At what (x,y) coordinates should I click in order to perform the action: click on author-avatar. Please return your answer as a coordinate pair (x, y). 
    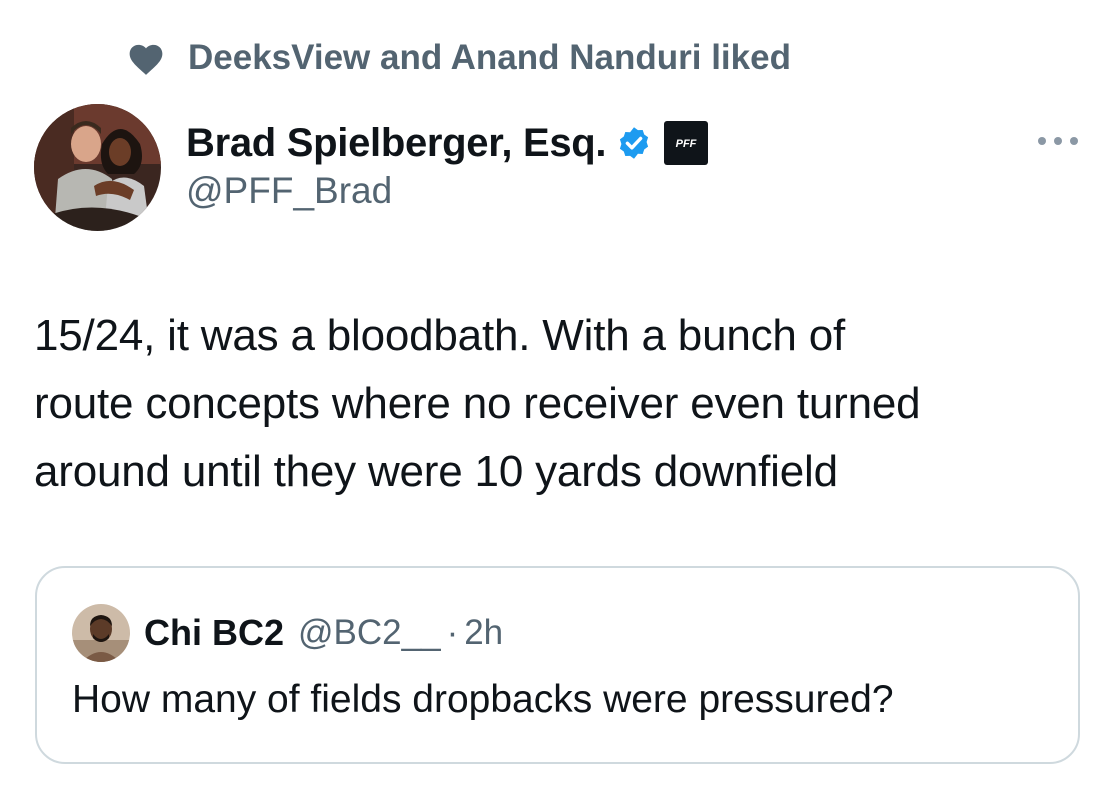
    Looking at the image, I should click on (97, 167).